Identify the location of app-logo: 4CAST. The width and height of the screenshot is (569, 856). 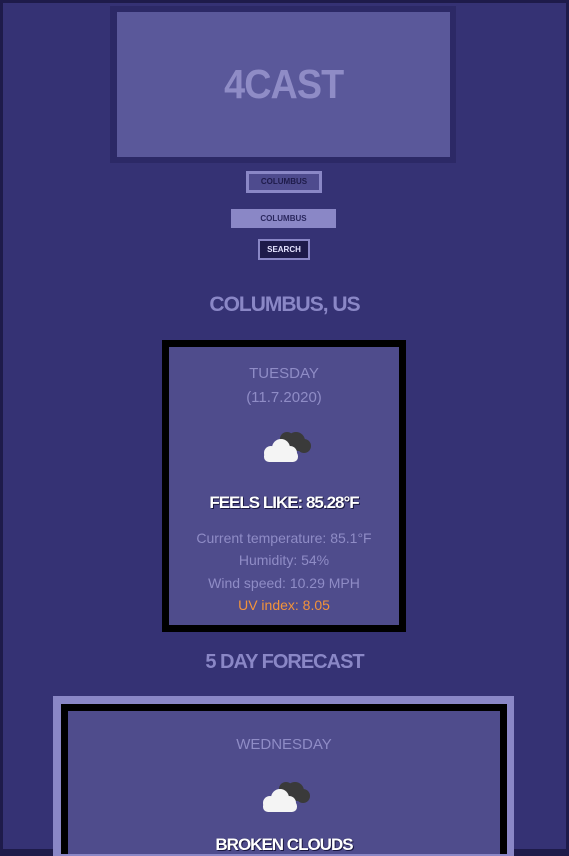
(283, 84).